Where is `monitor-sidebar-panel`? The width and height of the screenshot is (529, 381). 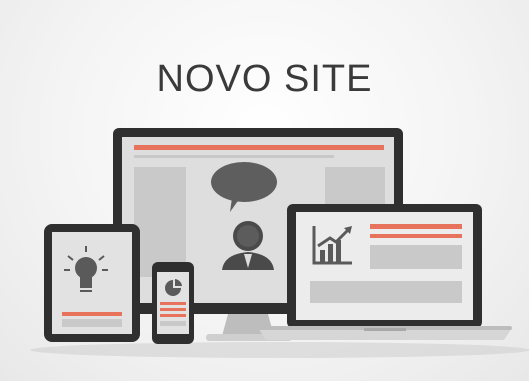 monitor-sidebar-panel is located at coordinates (160, 222).